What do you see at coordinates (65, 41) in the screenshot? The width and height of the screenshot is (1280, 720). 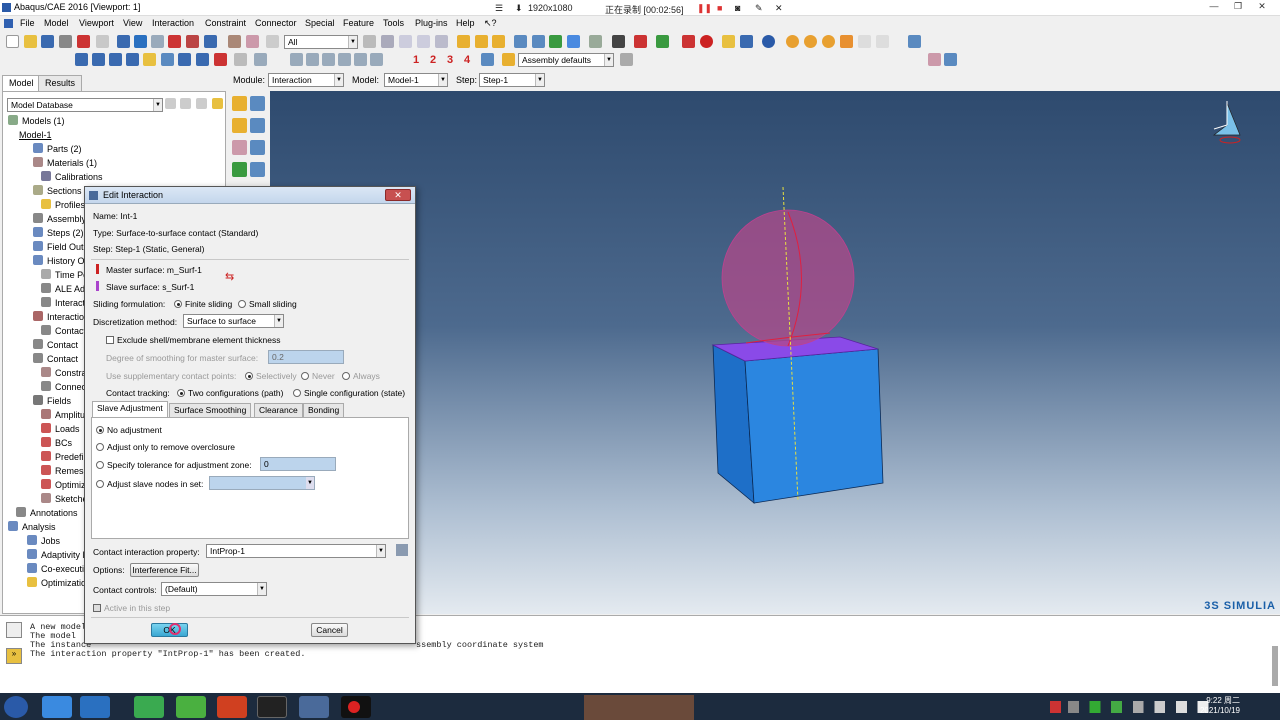 I see `print-icon` at bounding box center [65, 41].